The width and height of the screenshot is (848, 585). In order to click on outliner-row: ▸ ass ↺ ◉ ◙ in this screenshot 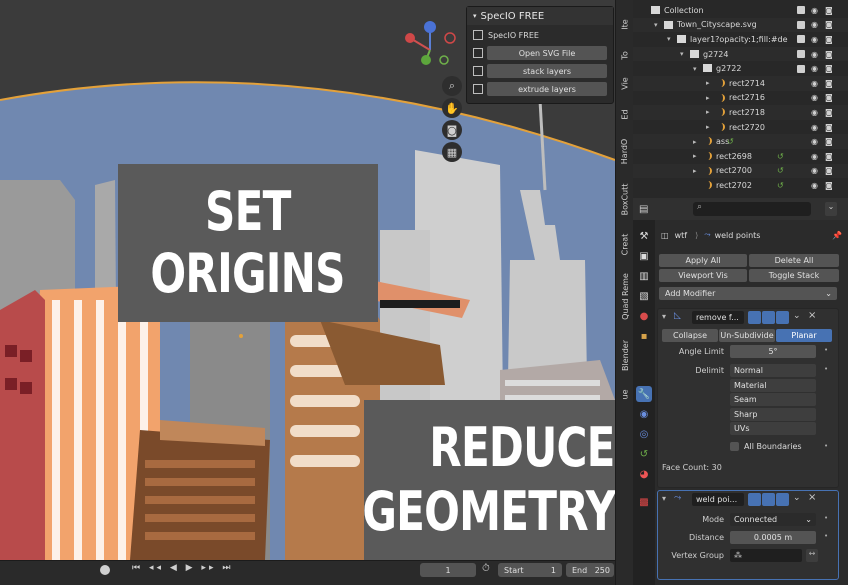, I will do `click(740, 141)`.